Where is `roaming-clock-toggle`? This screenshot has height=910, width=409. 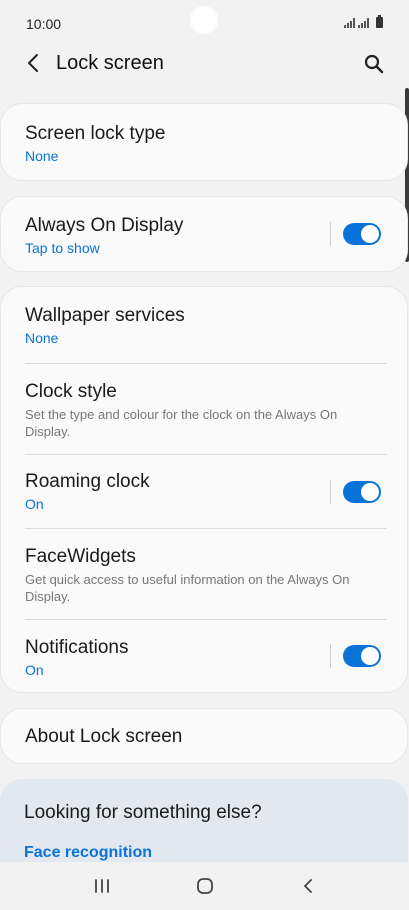 roaming-clock-toggle is located at coordinates (362, 491).